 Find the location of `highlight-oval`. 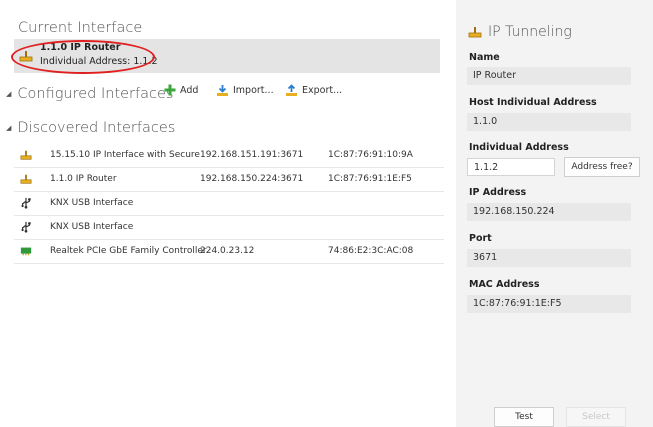

highlight-oval is located at coordinates (83, 57).